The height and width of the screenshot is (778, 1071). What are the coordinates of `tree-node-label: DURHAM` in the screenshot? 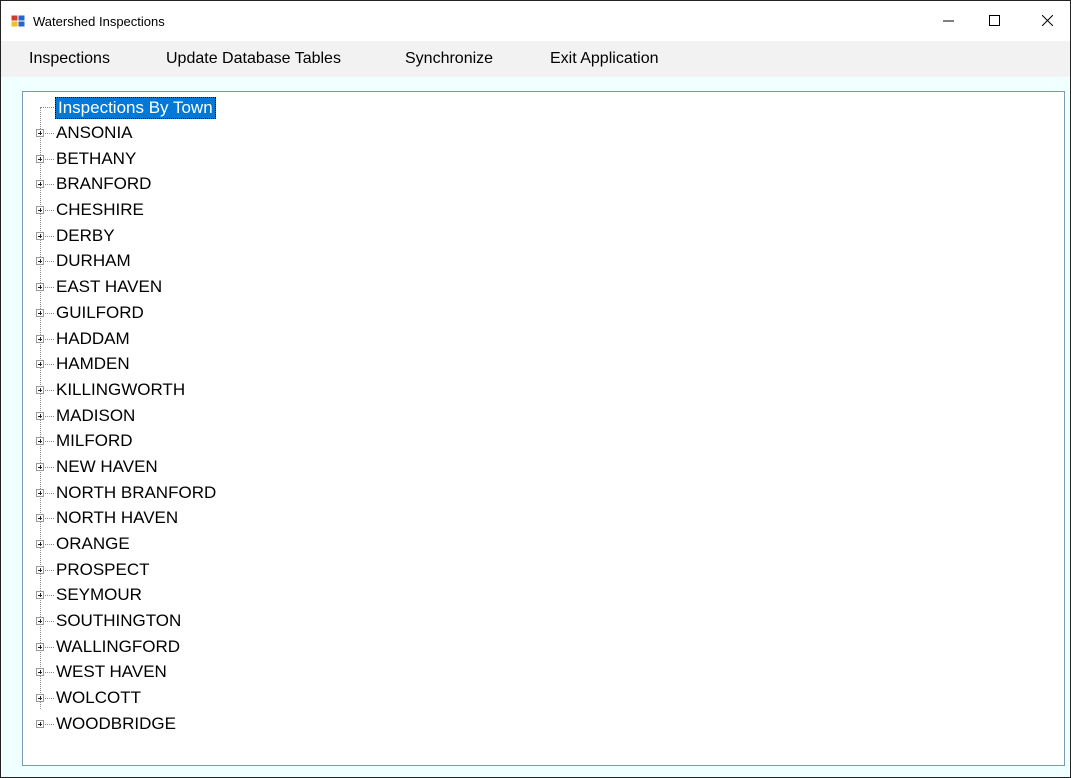 It's located at (93, 261).